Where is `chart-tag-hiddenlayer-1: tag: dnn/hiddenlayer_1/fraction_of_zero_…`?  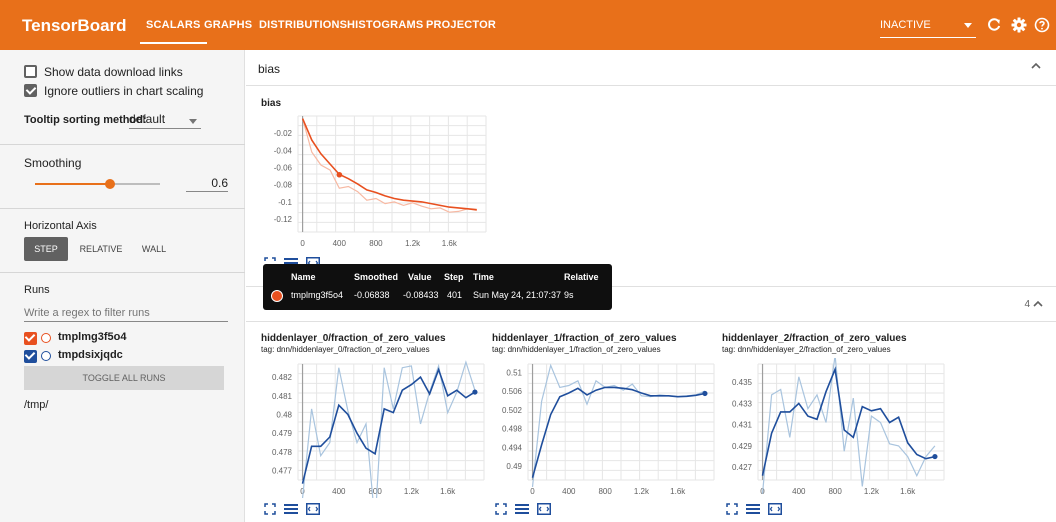
chart-tag-hiddenlayer-1: tag: dnn/hiddenlayer_1/fraction_of_zero_… is located at coordinates (576, 349).